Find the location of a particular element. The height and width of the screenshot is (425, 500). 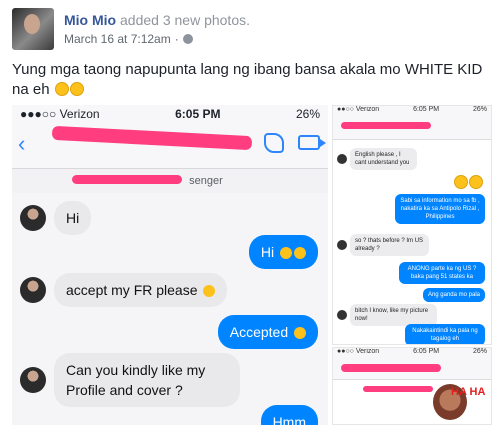

incoming-bubble: English please , I cant understand you is located at coordinates (383, 159).